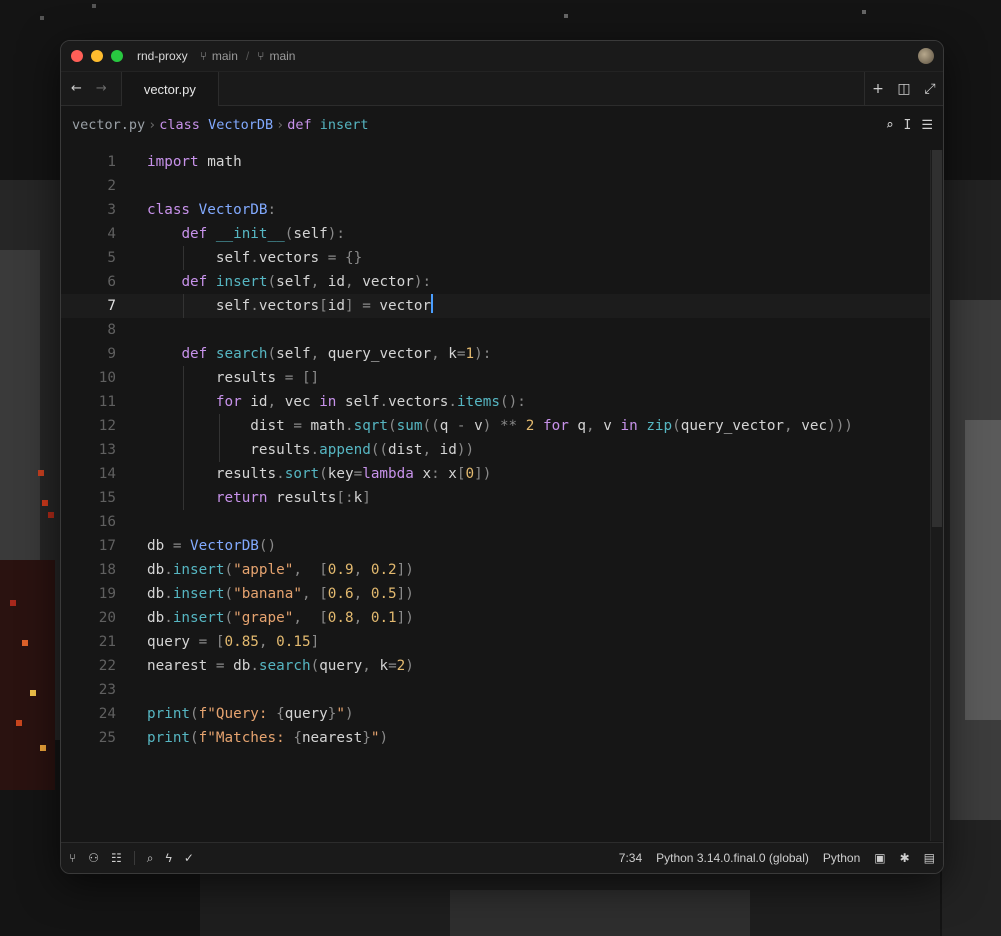 Image resolution: width=1001 pixels, height=936 pixels. Describe the element at coordinates (111, 282) in the screenshot. I see `line-number: 6` at that location.